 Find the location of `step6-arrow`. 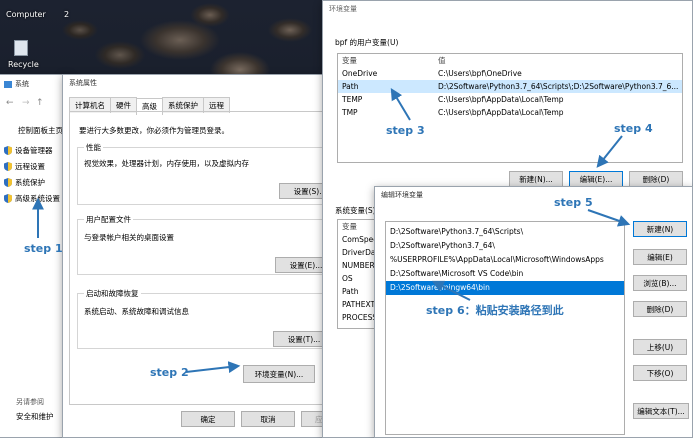

step6-arrow is located at coordinates (451, 290).